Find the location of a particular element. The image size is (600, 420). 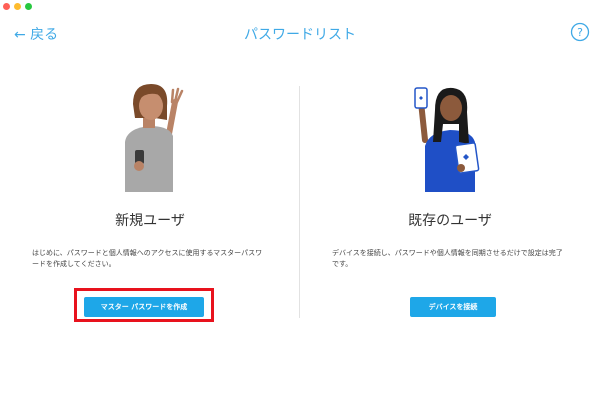

page-title: パスワードリスト is located at coordinates (300, 35).